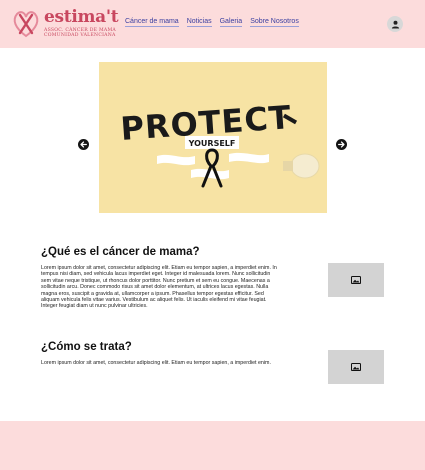 The width and height of the screenshot is (425, 470). I want to click on person-icon, so click(395, 24).